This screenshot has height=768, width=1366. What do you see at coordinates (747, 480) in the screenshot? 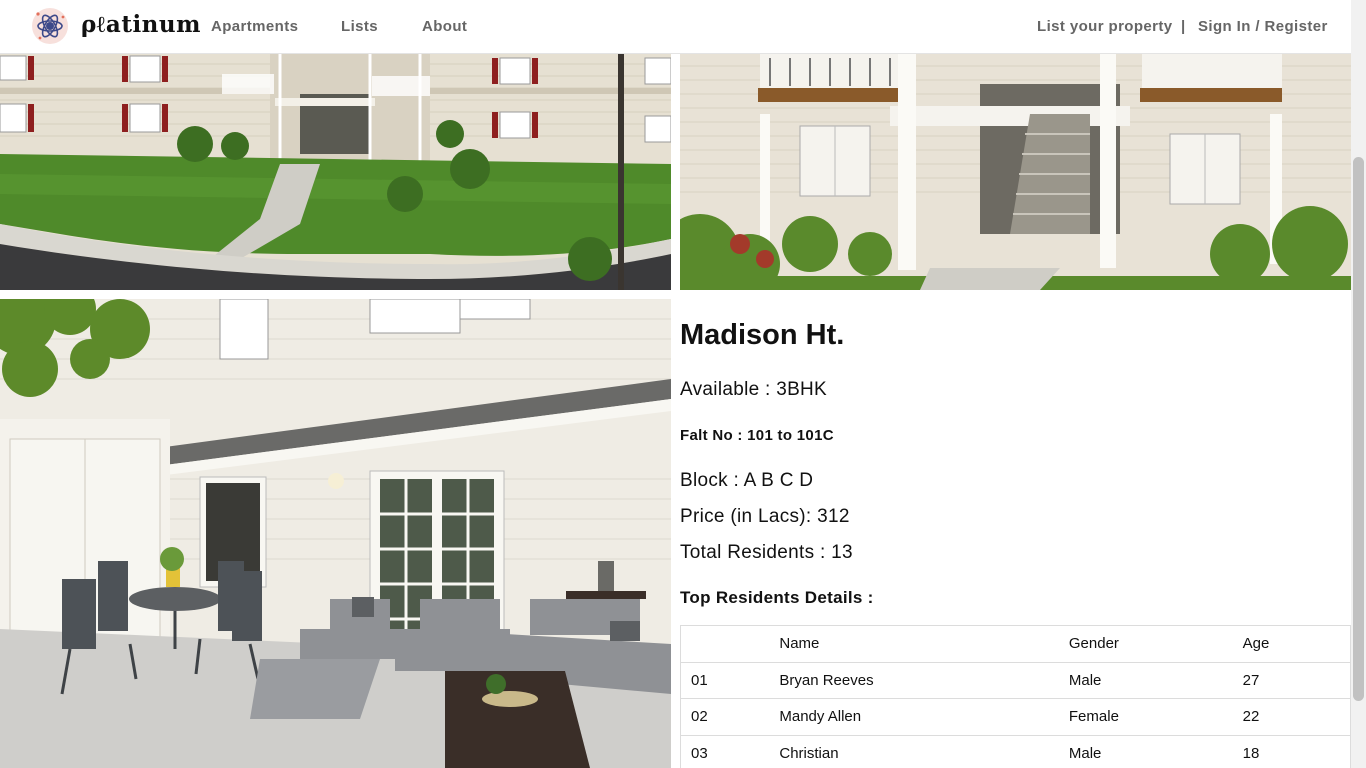
I see `block-text: Block : A B C D` at bounding box center [747, 480].